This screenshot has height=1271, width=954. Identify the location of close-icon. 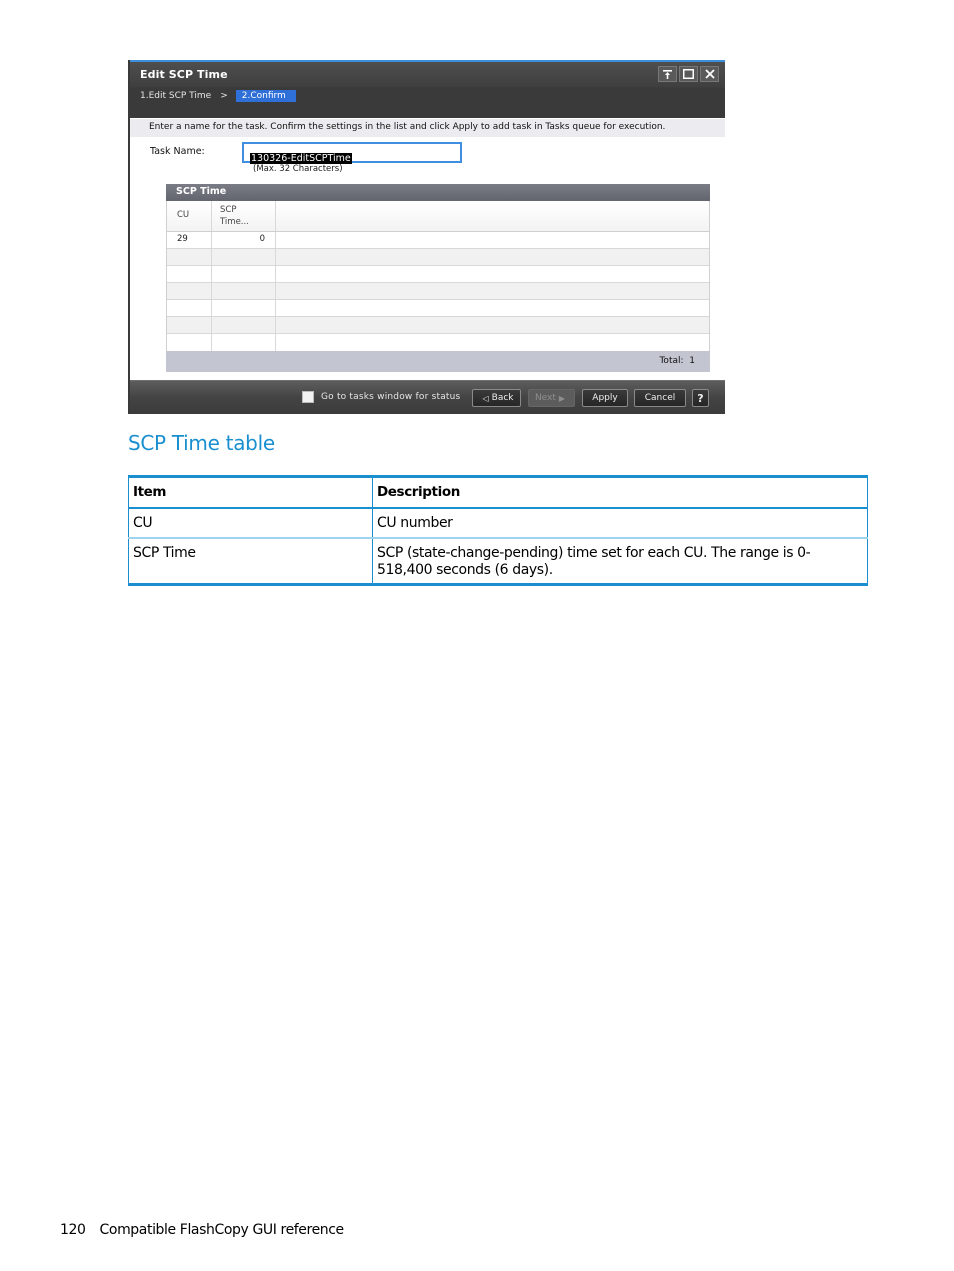
(709, 74).